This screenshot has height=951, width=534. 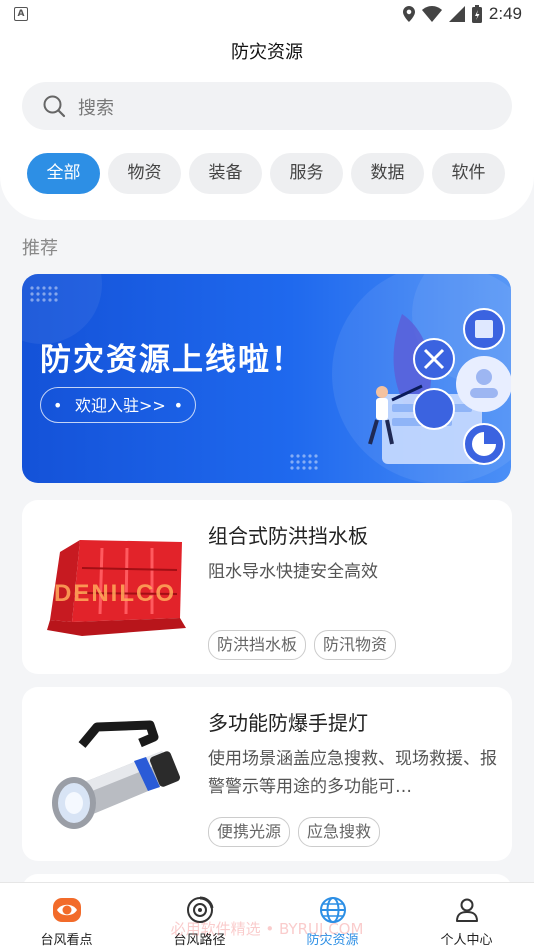 I want to click on category-chip-data: 数据, so click(x=387, y=173).